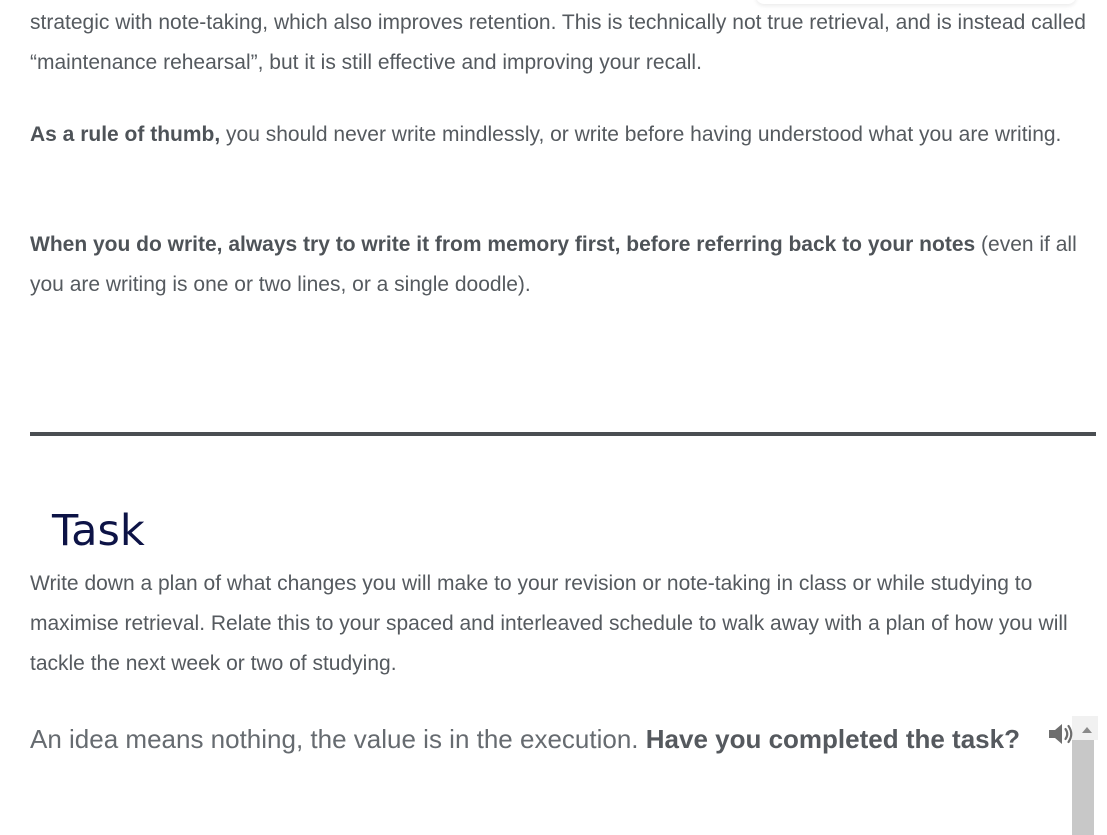  What do you see at coordinates (563, 434) in the screenshot?
I see `section-divider` at bounding box center [563, 434].